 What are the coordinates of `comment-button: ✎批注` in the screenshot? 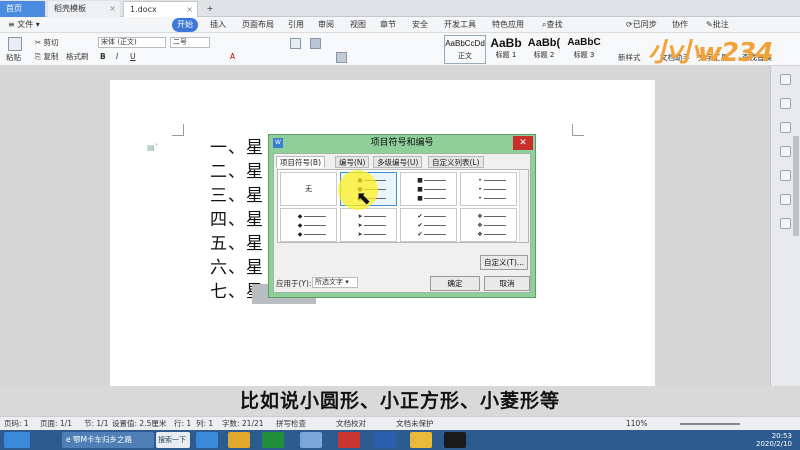 It's located at (717, 25).